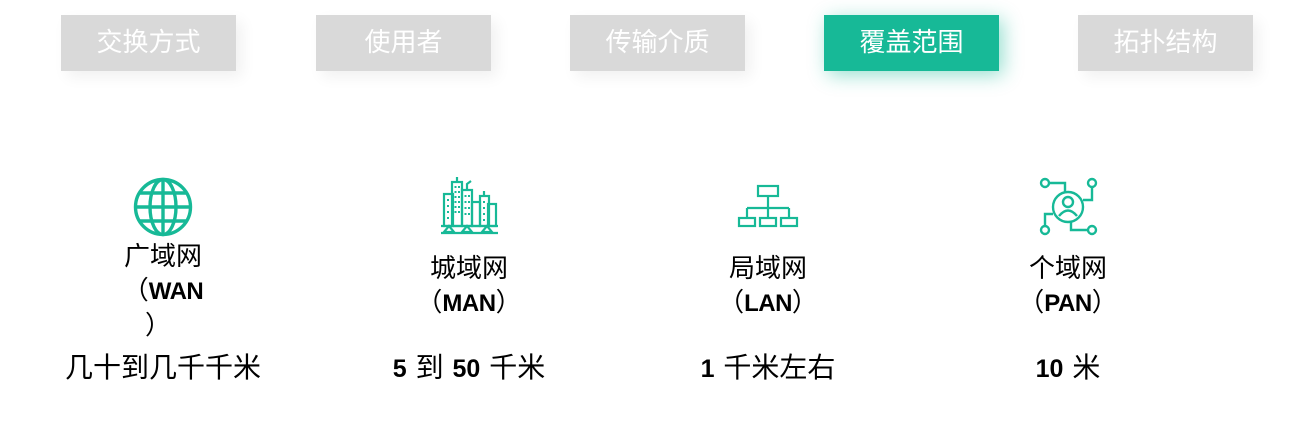  Describe the element at coordinates (157, 326) in the screenshot. I see `wan-close-paren: ）` at that location.